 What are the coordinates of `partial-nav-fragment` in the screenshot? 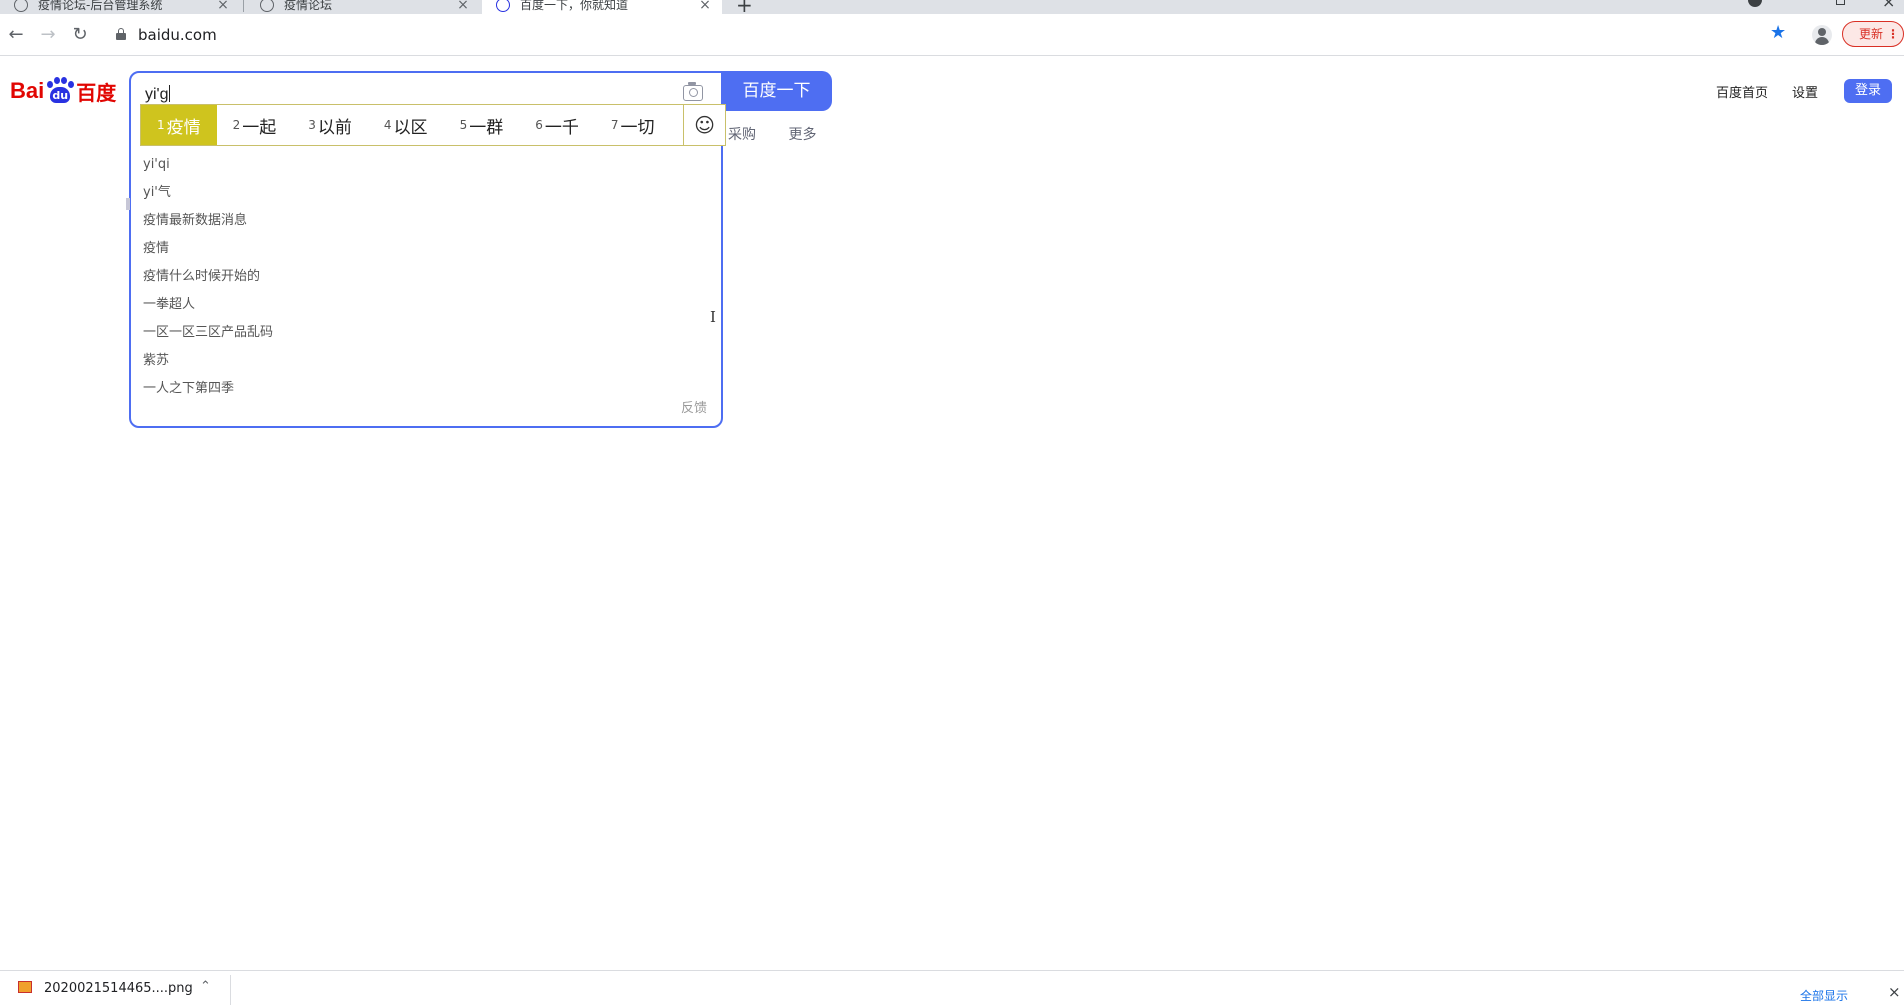 It's located at (128, 204).